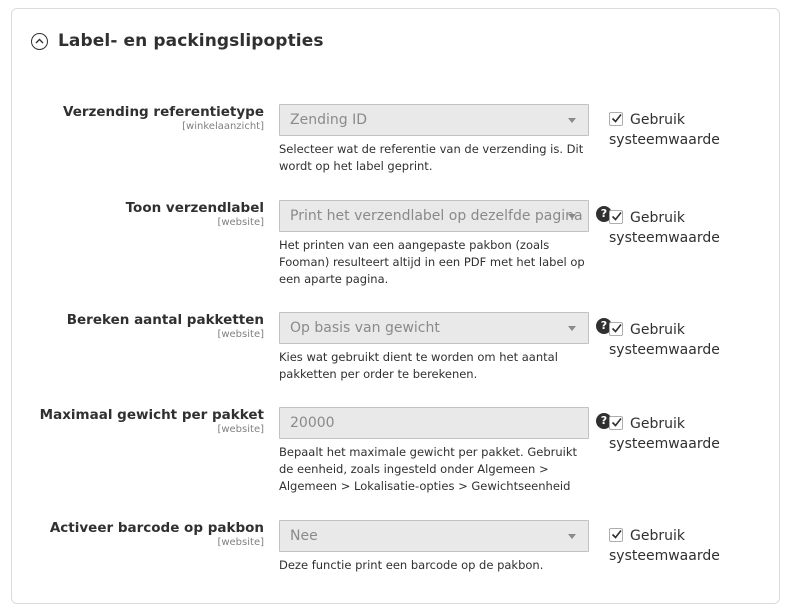 Image resolution: width=791 pixels, height=612 pixels. What do you see at coordinates (434, 536) in the screenshot?
I see `barcode-select: Nee` at bounding box center [434, 536].